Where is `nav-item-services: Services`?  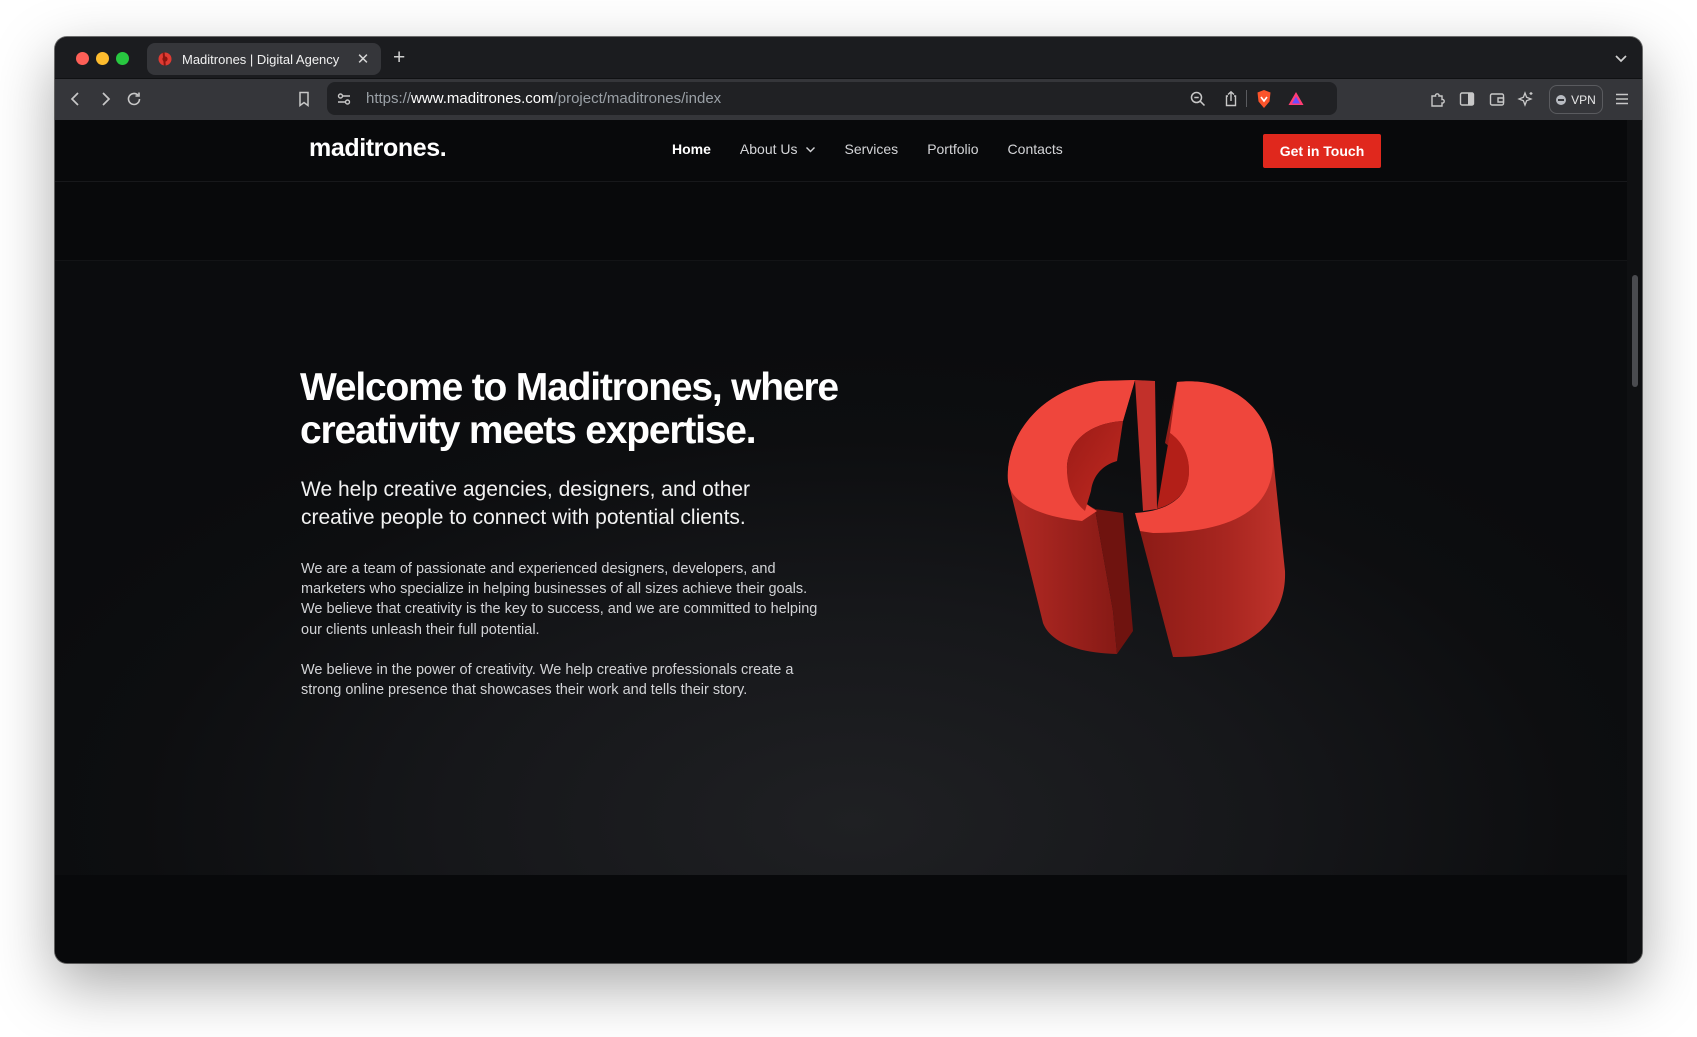
nav-item-services: Services is located at coordinates (872, 149).